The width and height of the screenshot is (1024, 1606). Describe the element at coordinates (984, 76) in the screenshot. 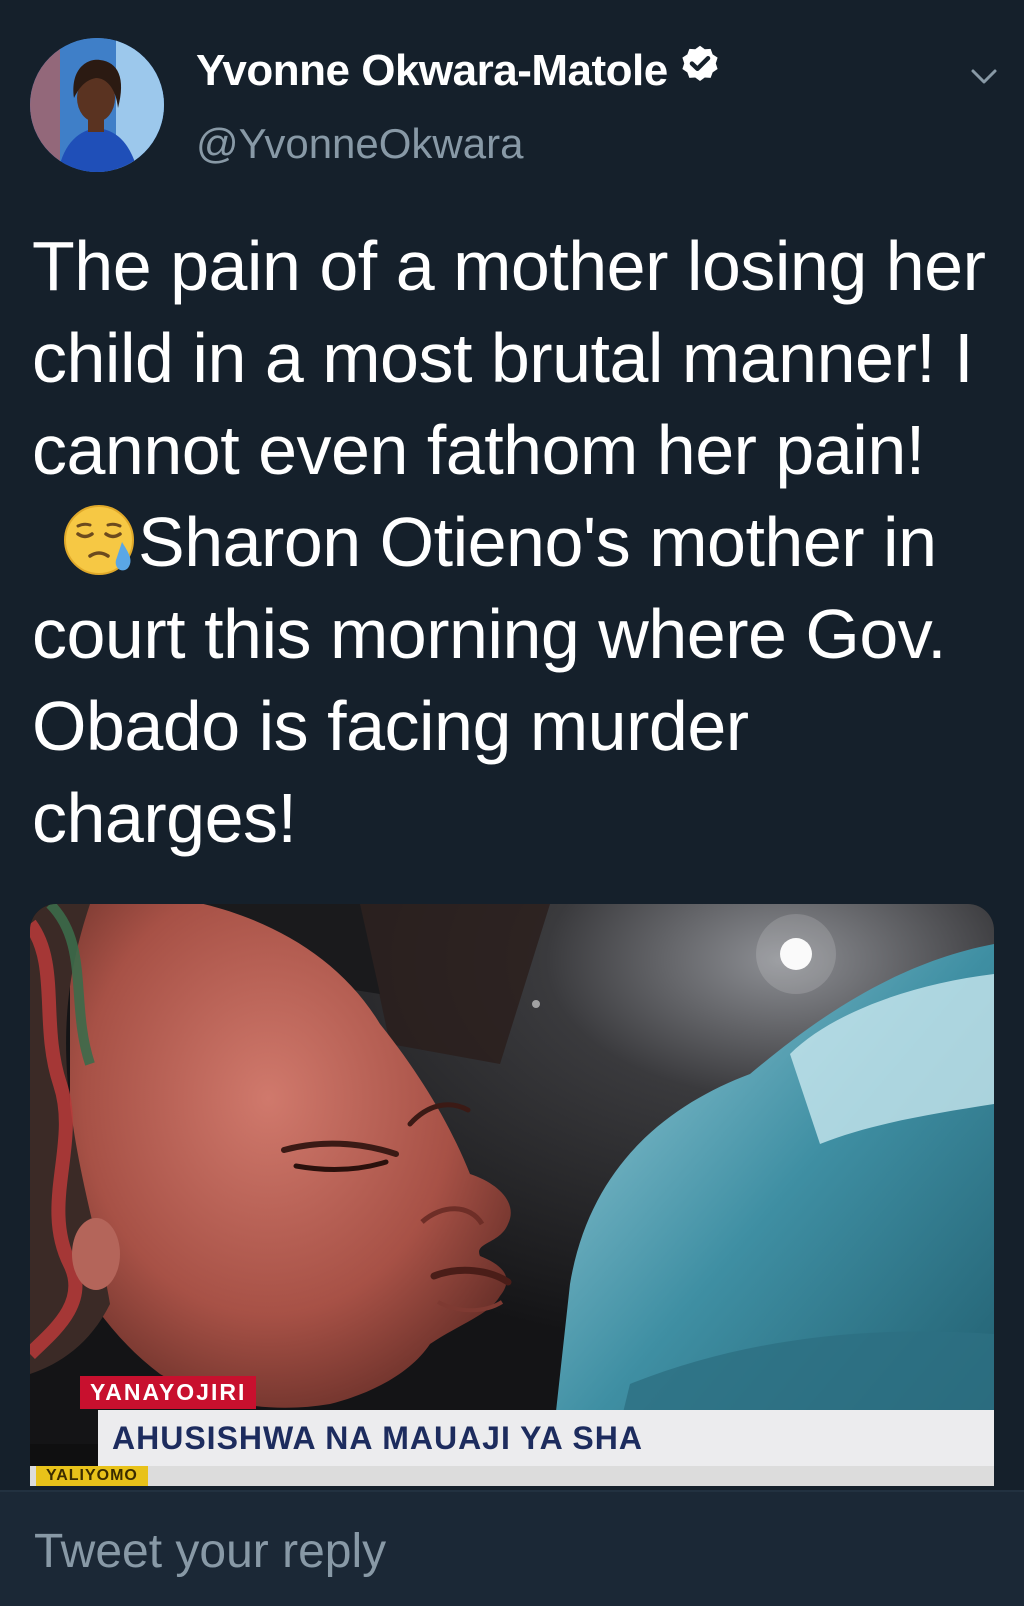

I see `chevron-down-icon` at that location.